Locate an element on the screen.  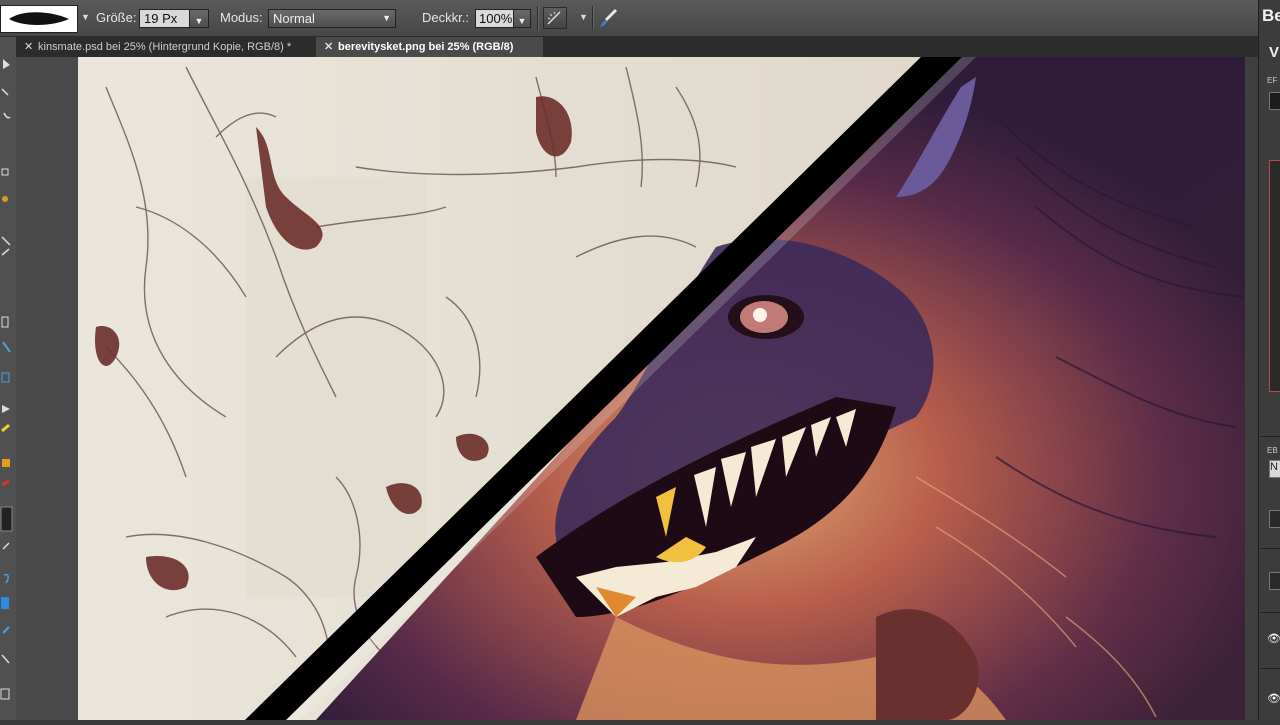
blend-mode-select: N is located at coordinates (1274, 469).